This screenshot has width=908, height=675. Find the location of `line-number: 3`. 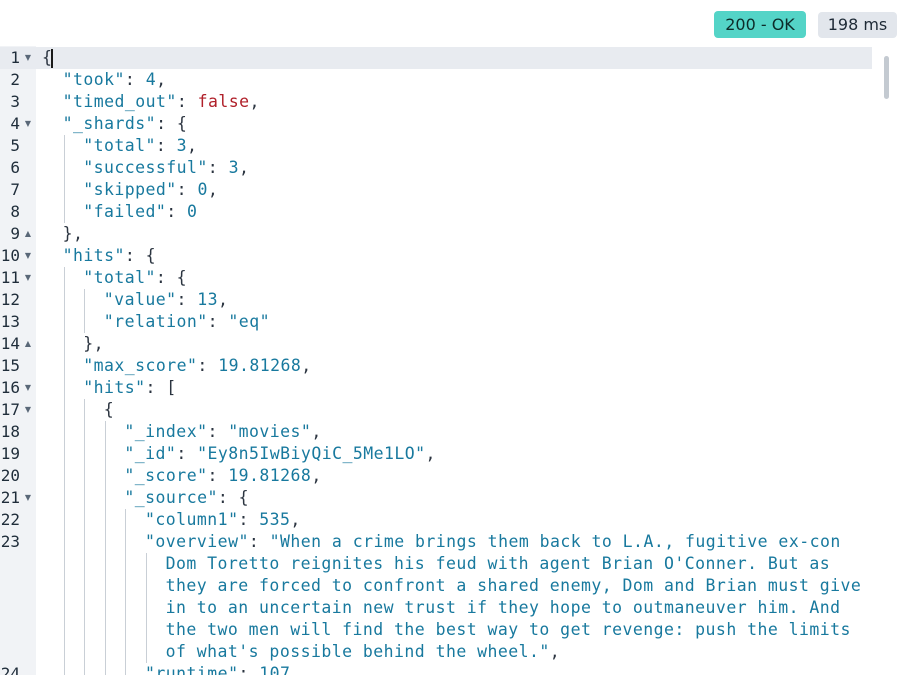

line-number: 3 is located at coordinates (15, 101).